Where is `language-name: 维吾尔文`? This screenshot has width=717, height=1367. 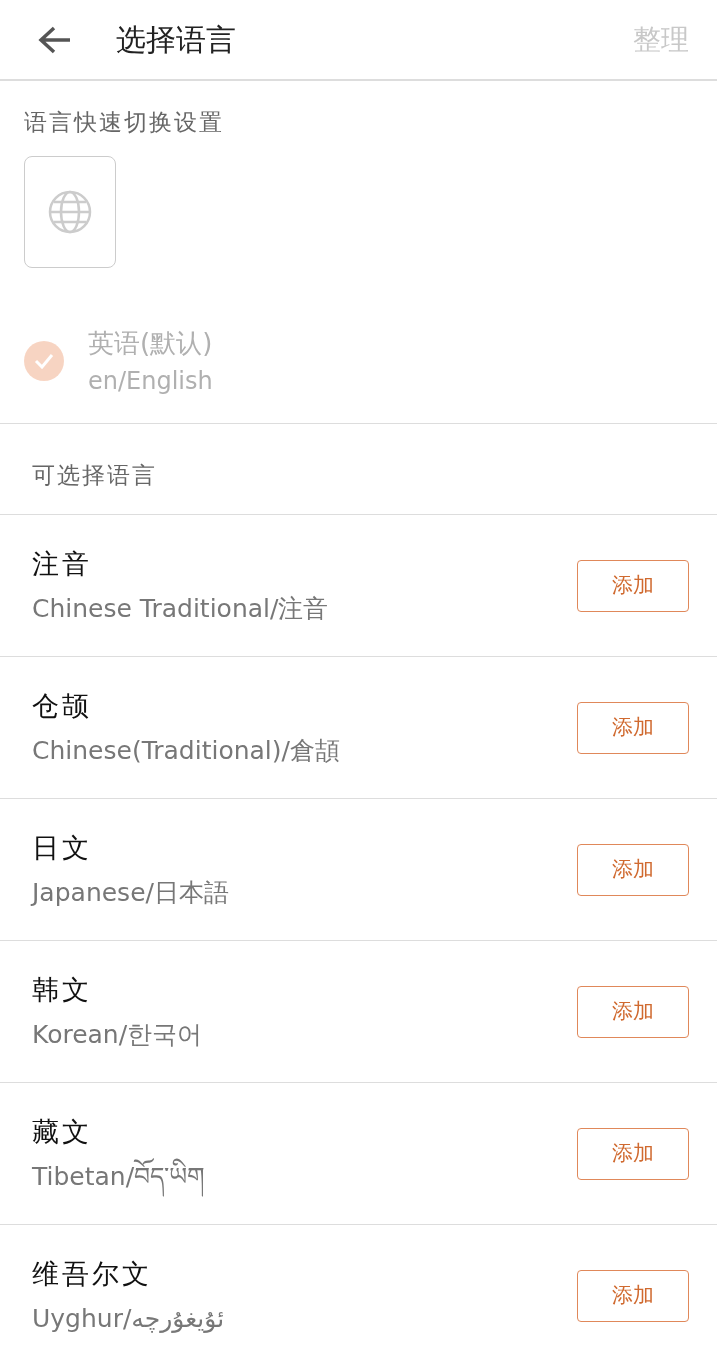 language-name: 维吾尔文 is located at coordinates (92, 1273).